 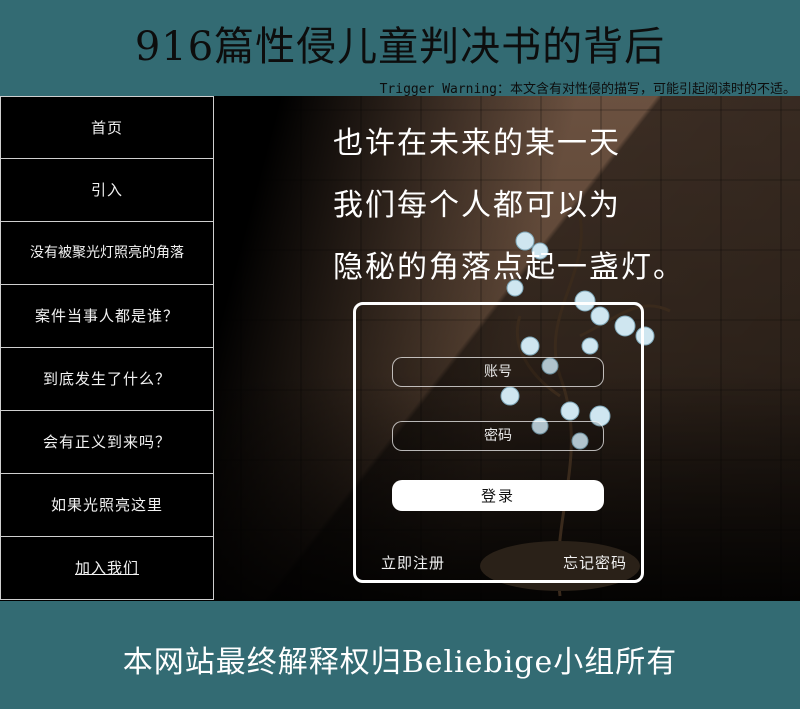 What do you see at coordinates (107, 253) in the screenshot?
I see `nav-dark-corners: 没有被聚光灯照亮的角落` at bounding box center [107, 253].